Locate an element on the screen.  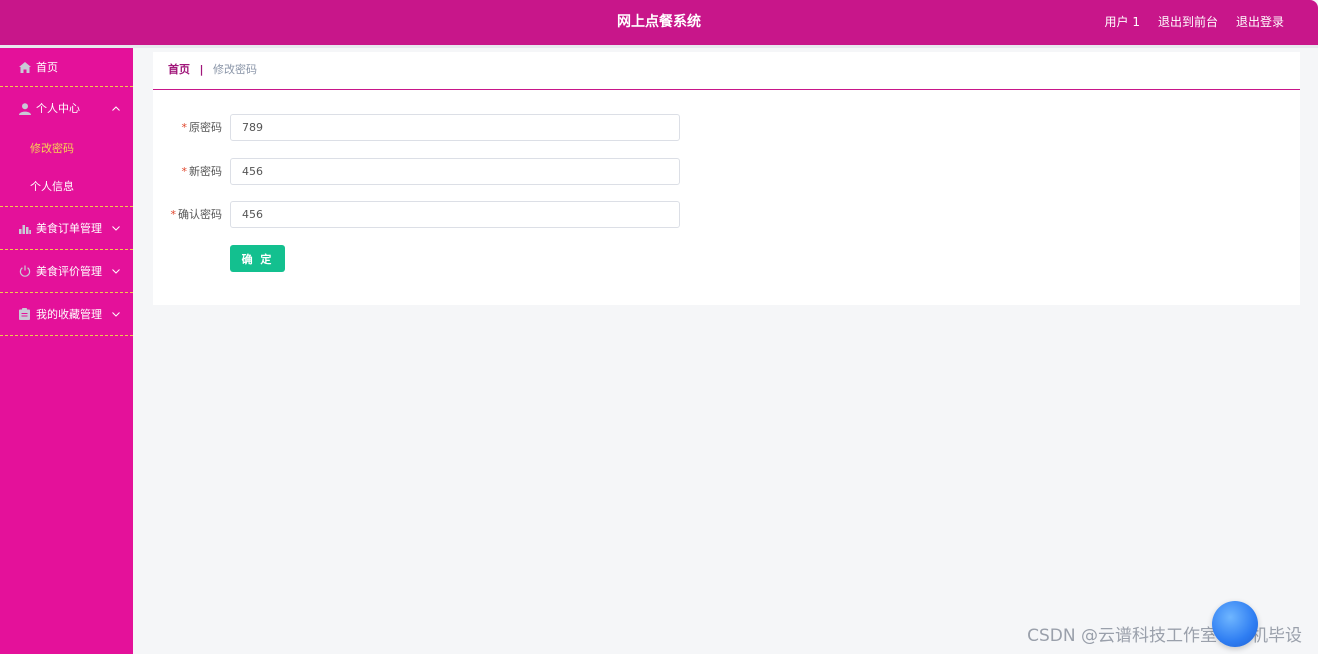
confirm-password-input is located at coordinates (455, 214).